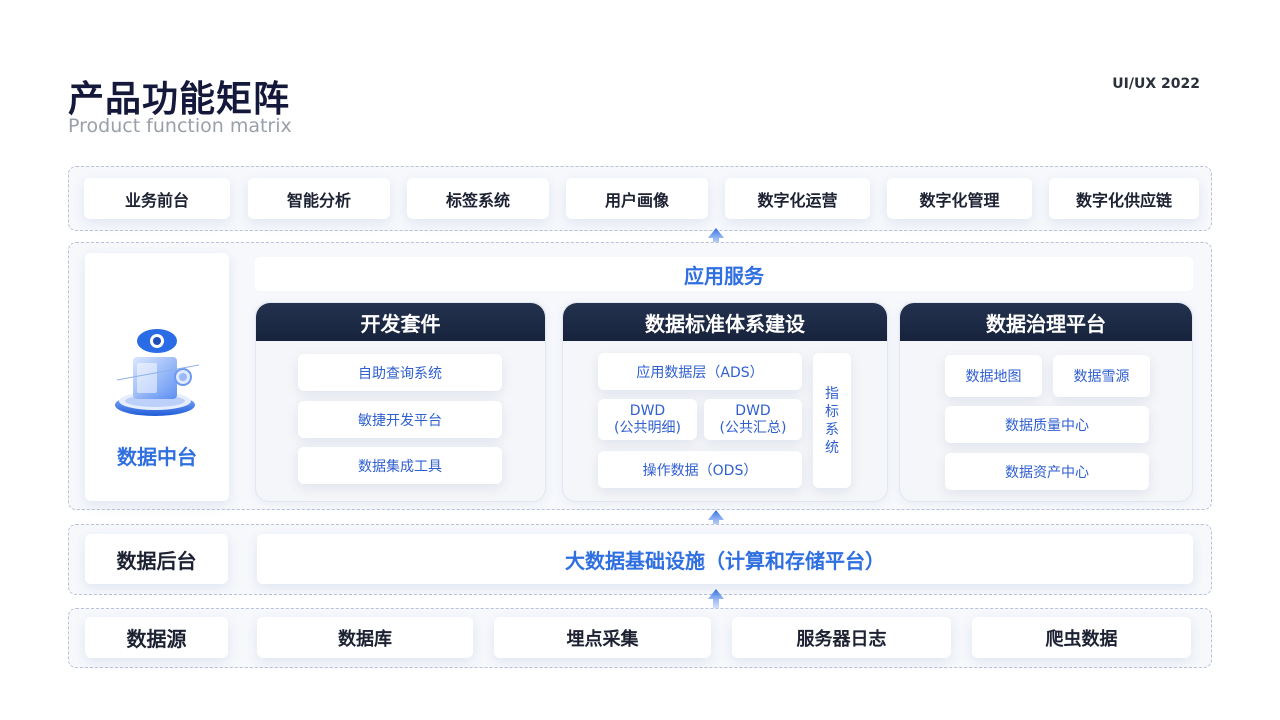 This screenshot has width=1280, height=720. What do you see at coordinates (725, 322) in the screenshot?
I see `data-standard-title: 数据标准体系建设` at bounding box center [725, 322].